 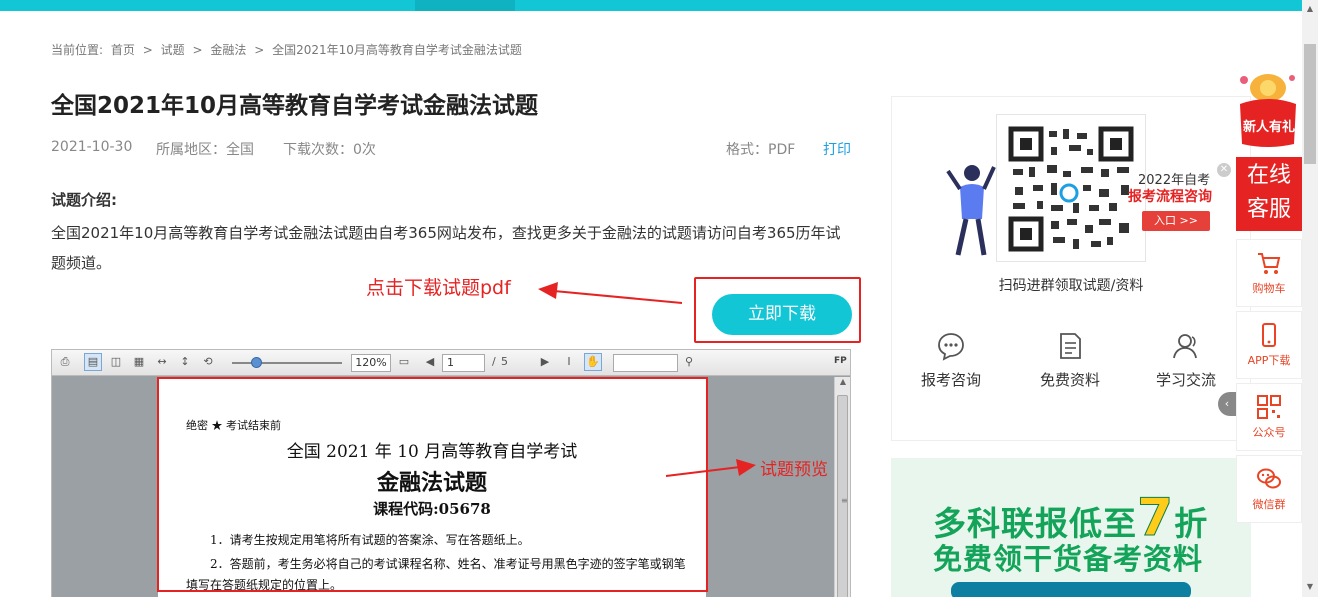 I want to click on print-link: 打印, so click(x=837, y=149).